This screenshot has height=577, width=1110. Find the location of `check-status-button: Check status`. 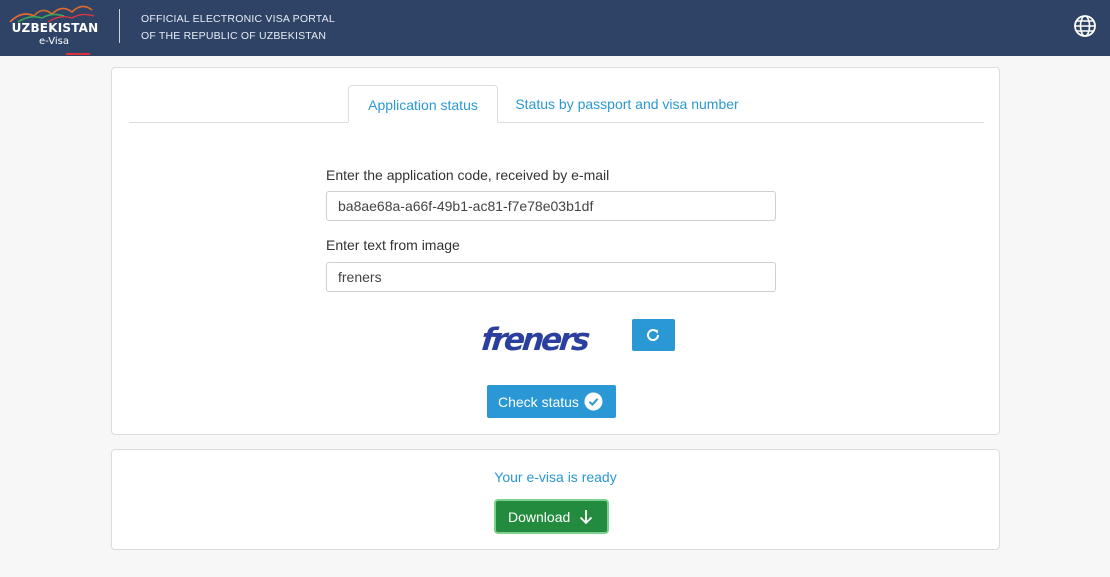

check-status-button: Check status is located at coordinates (551, 401).